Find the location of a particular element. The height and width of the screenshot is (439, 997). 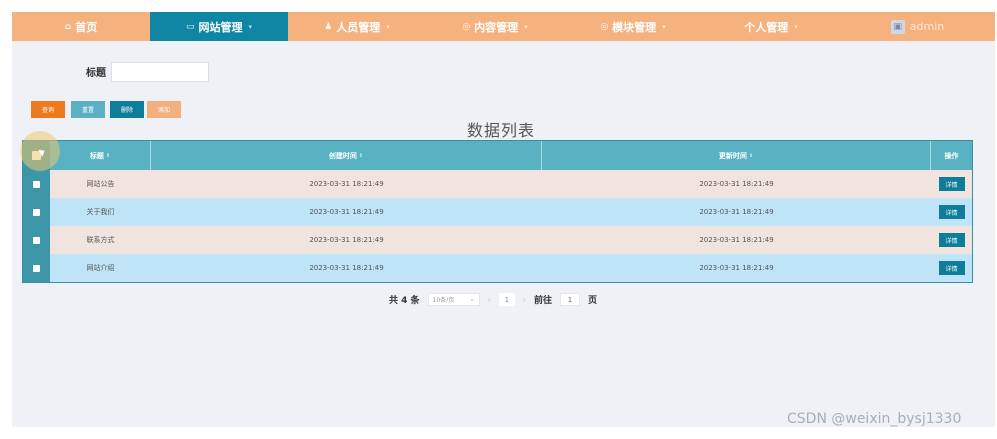

nav-item-label: 网站管理 is located at coordinates (220, 27).